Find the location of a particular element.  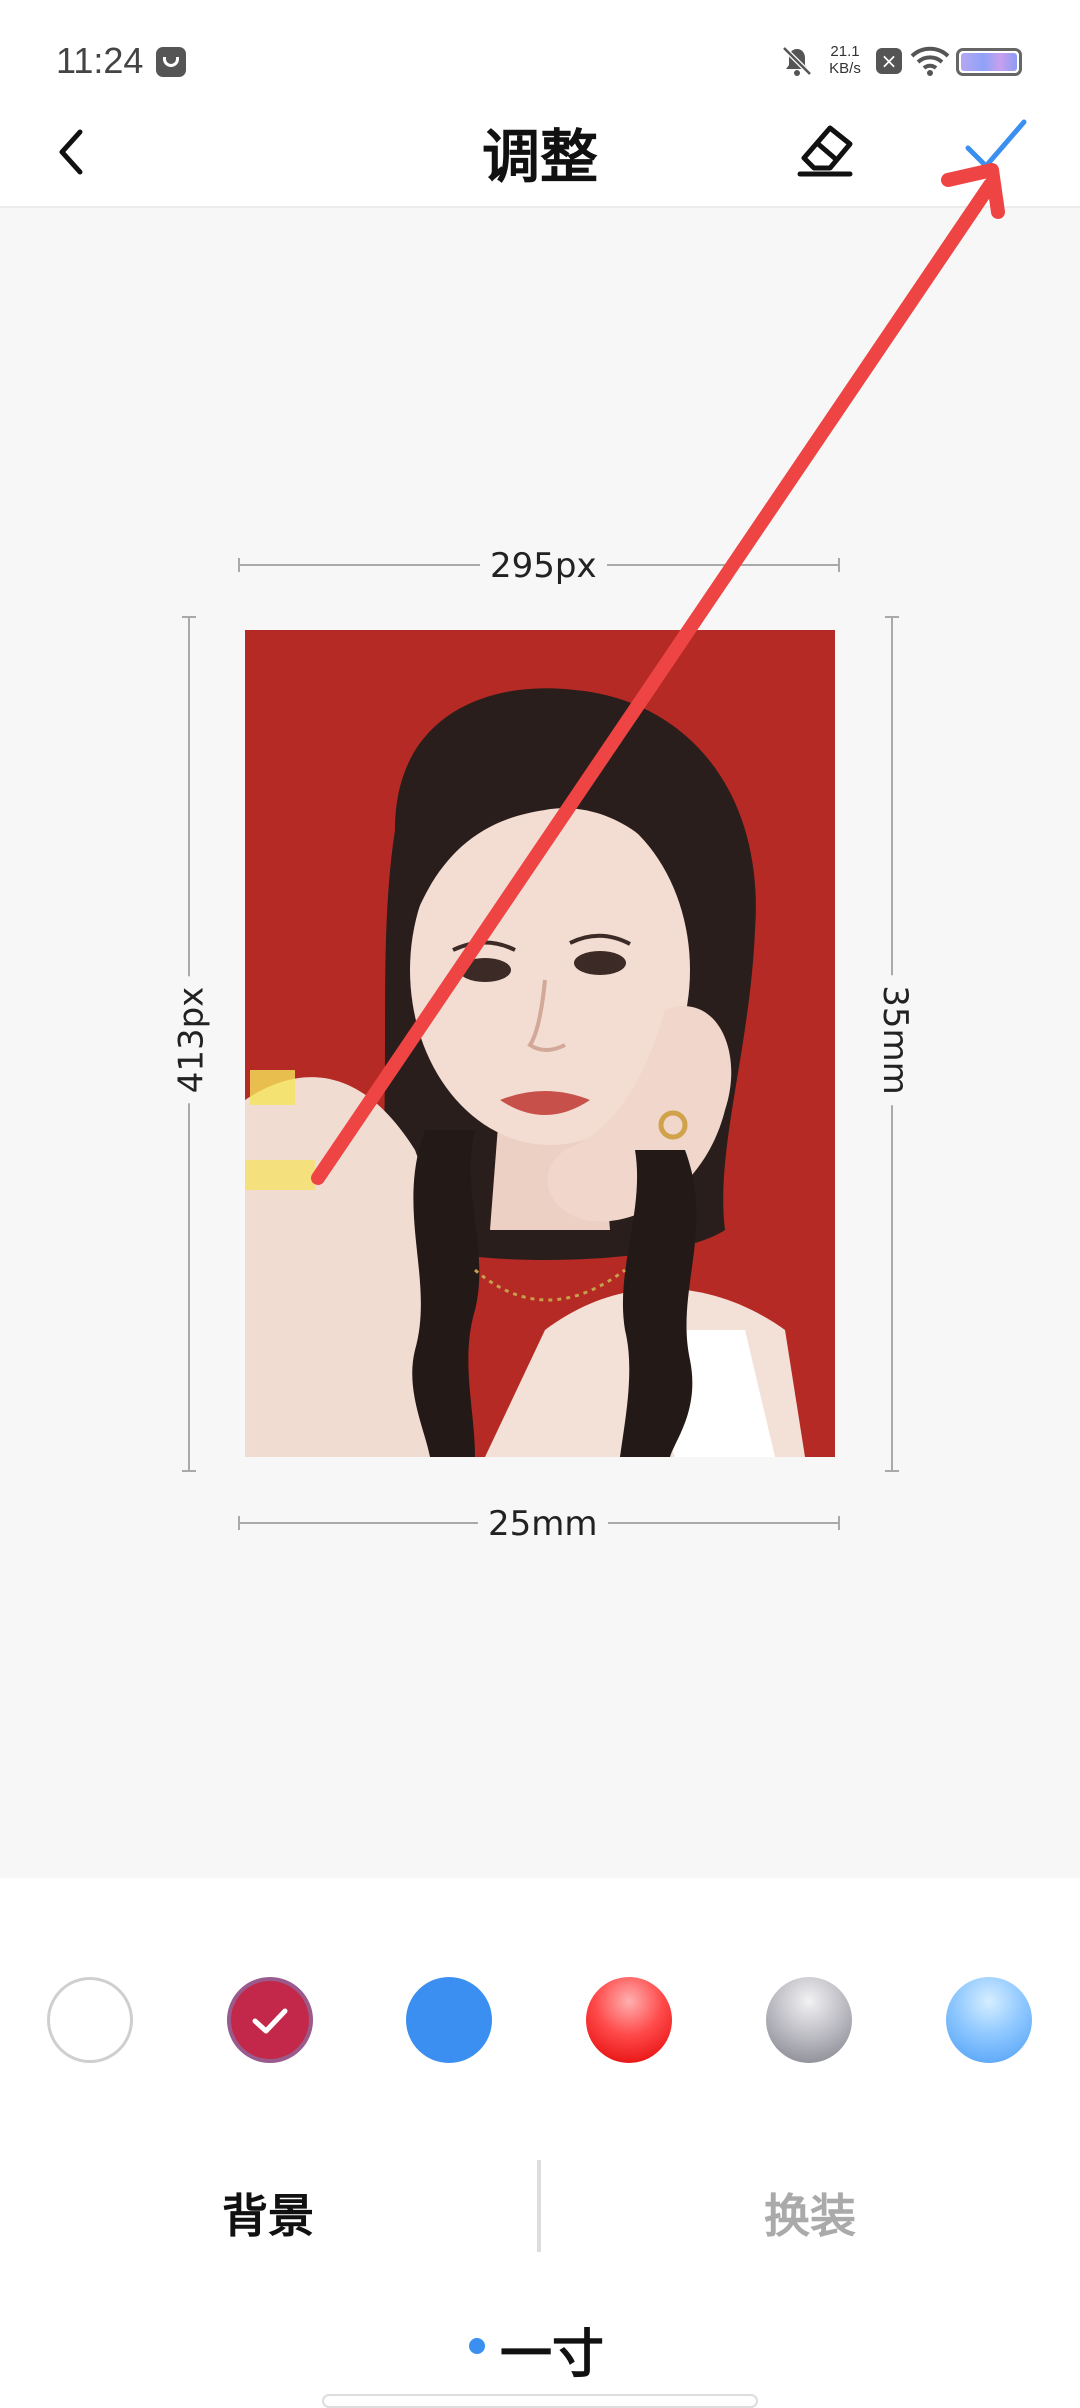

height-mm-label: 35mm is located at coordinates (894, 1040).